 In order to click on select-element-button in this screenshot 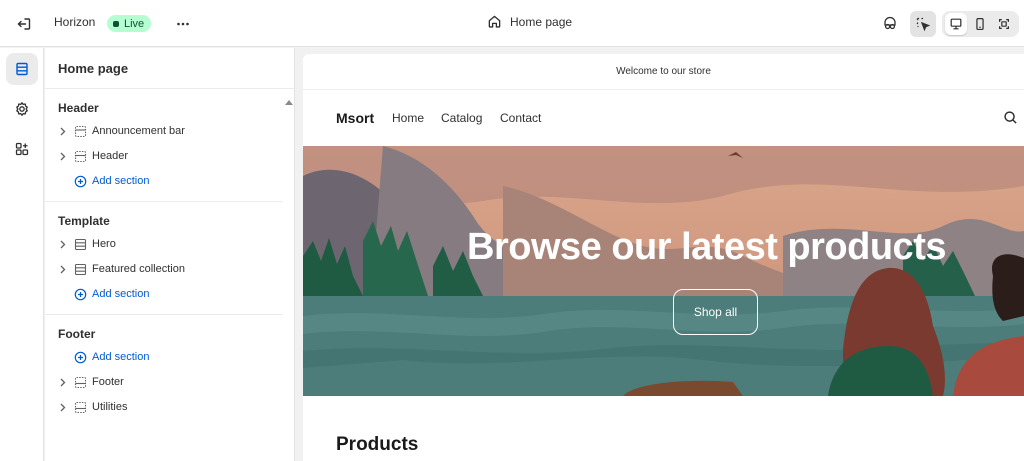, I will do `click(923, 24)`.